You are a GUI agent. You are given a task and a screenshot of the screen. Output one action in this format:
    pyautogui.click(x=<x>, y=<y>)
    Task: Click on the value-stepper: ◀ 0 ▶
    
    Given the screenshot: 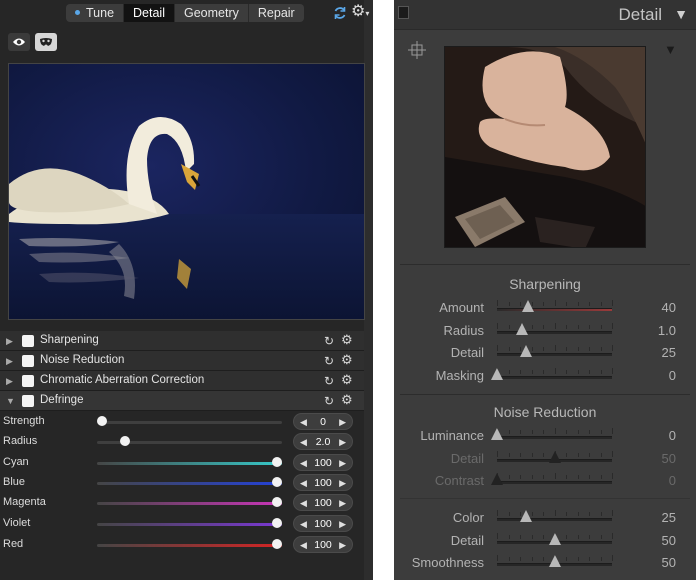 What is the action you would take?
    pyautogui.click(x=323, y=421)
    